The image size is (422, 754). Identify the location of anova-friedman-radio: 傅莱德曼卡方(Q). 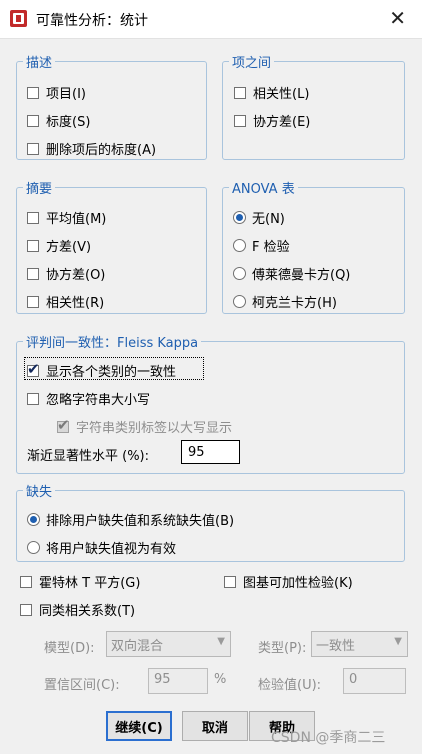
(291, 273).